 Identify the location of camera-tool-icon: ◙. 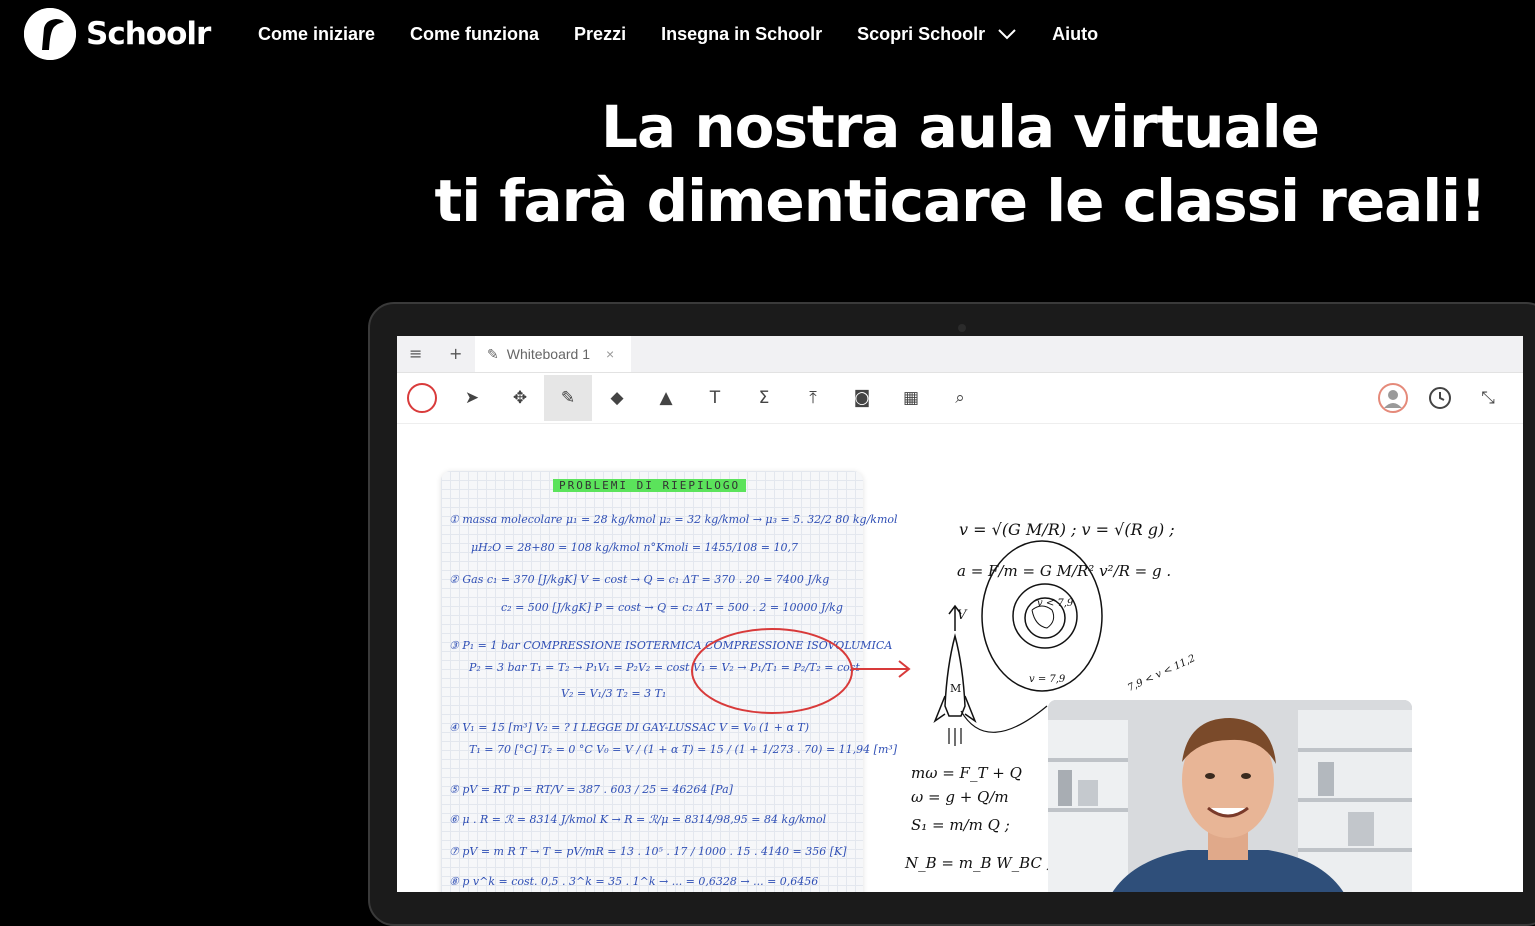
(862, 398).